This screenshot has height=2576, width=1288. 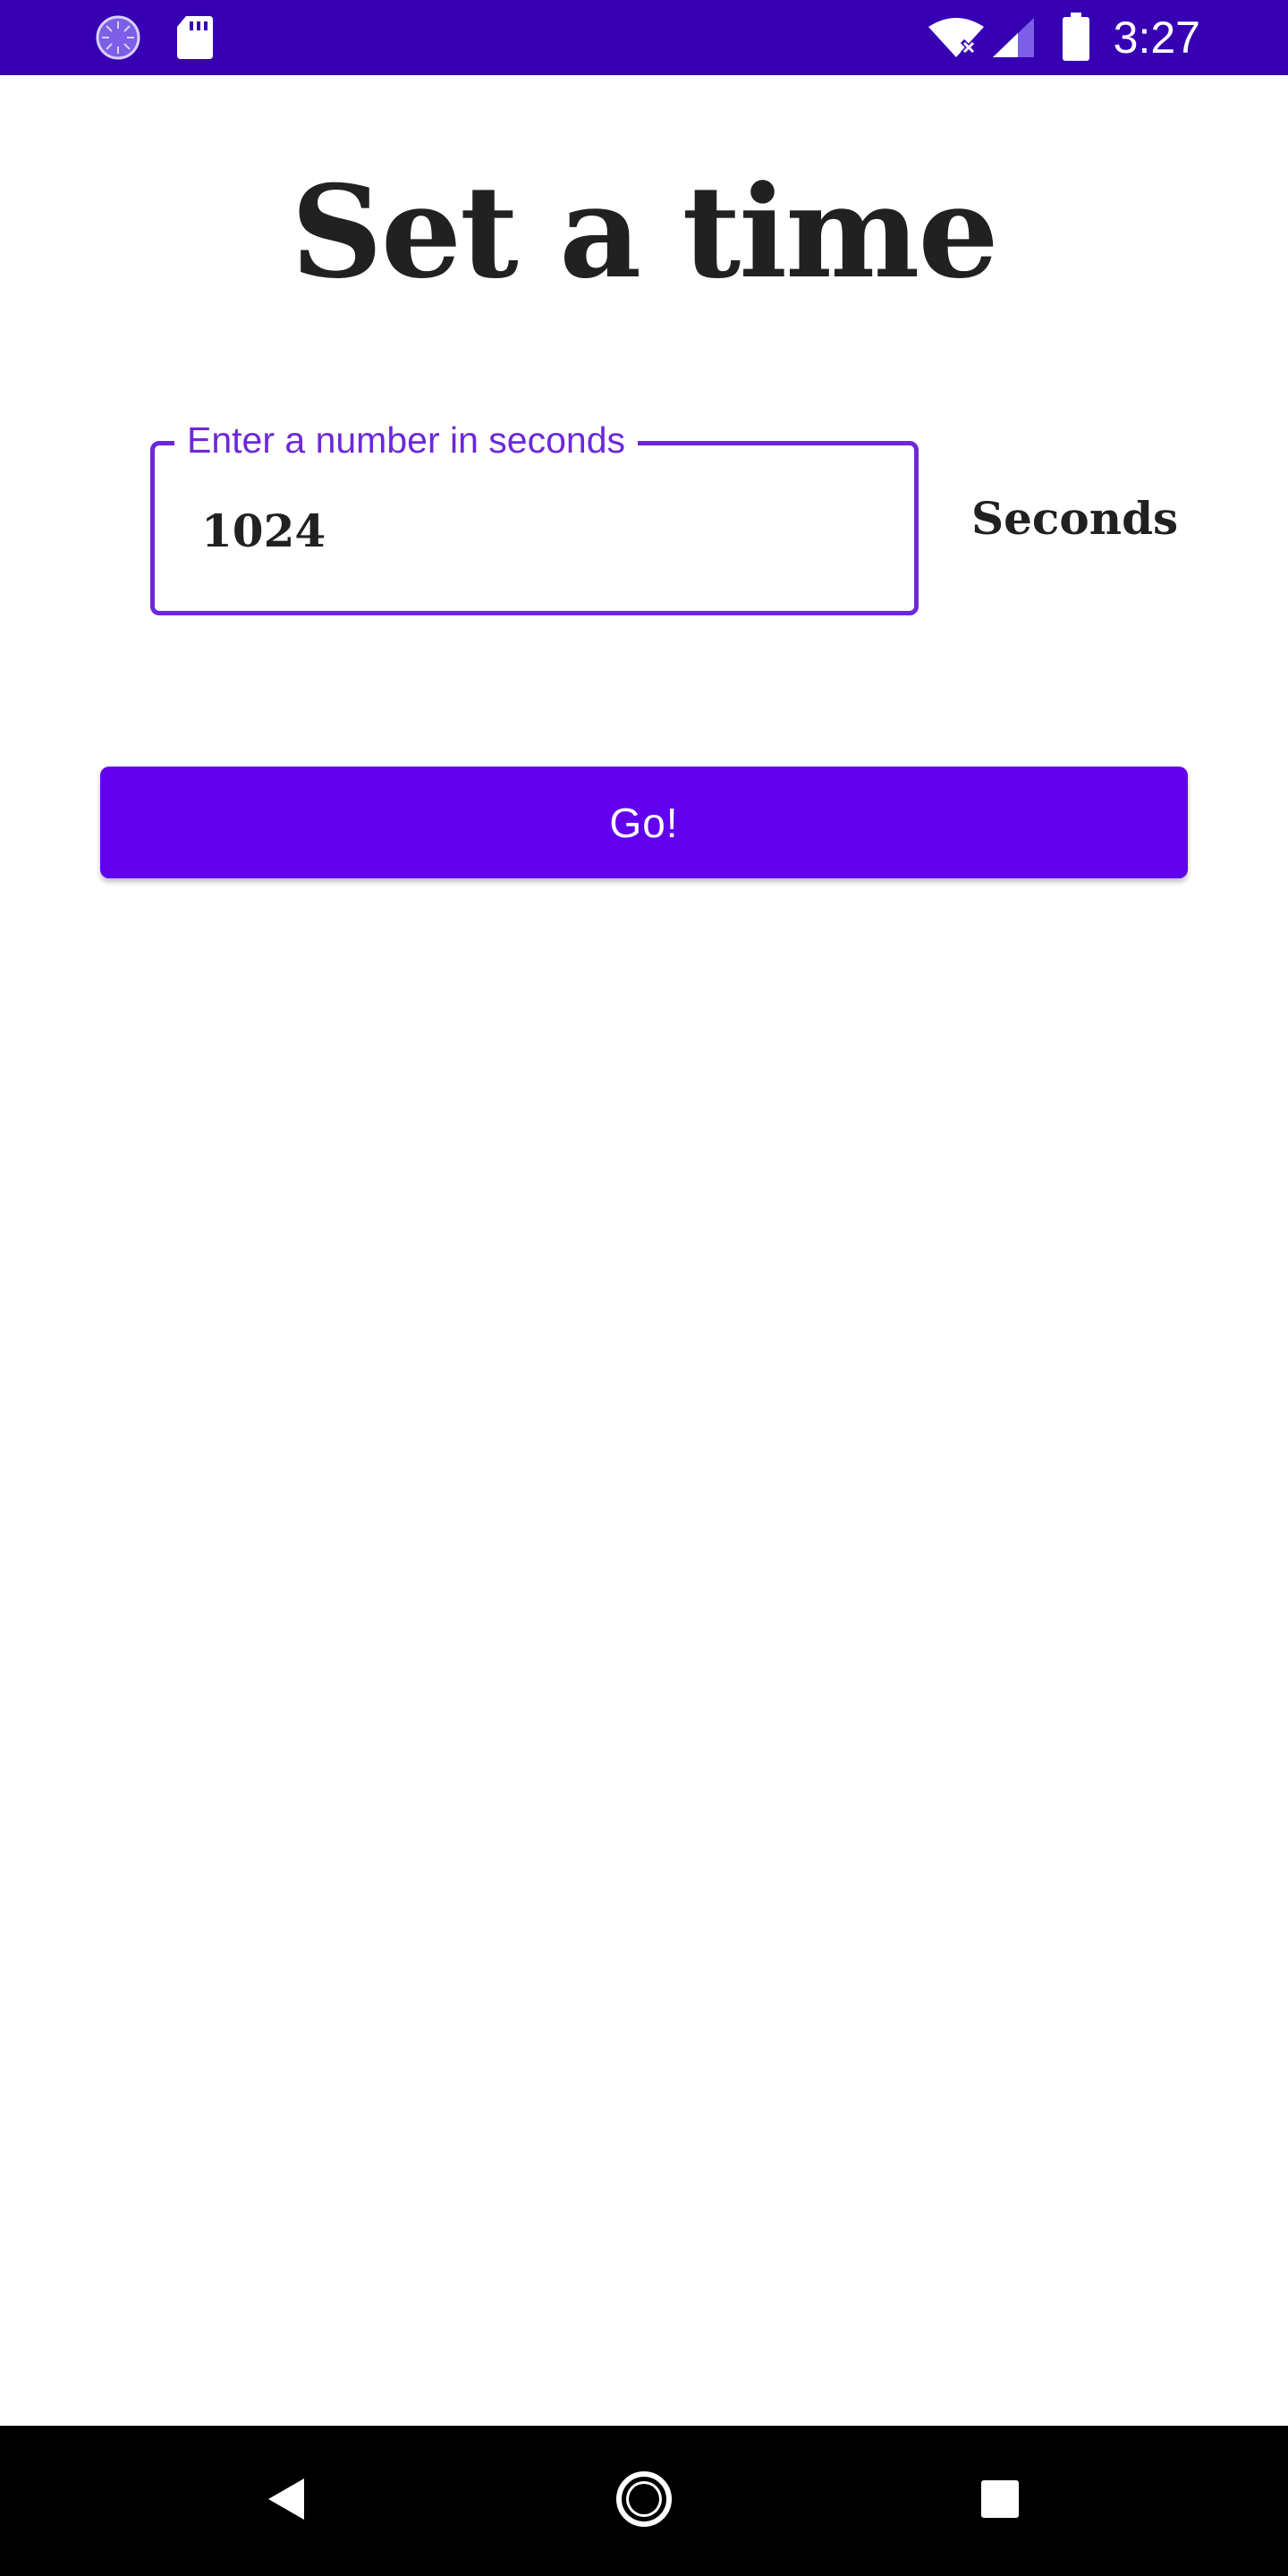 What do you see at coordinates (406, 440) in the screenshot?
I see `seconds-field-label: Enter a number in seconds` at bounding box center [406, 440].